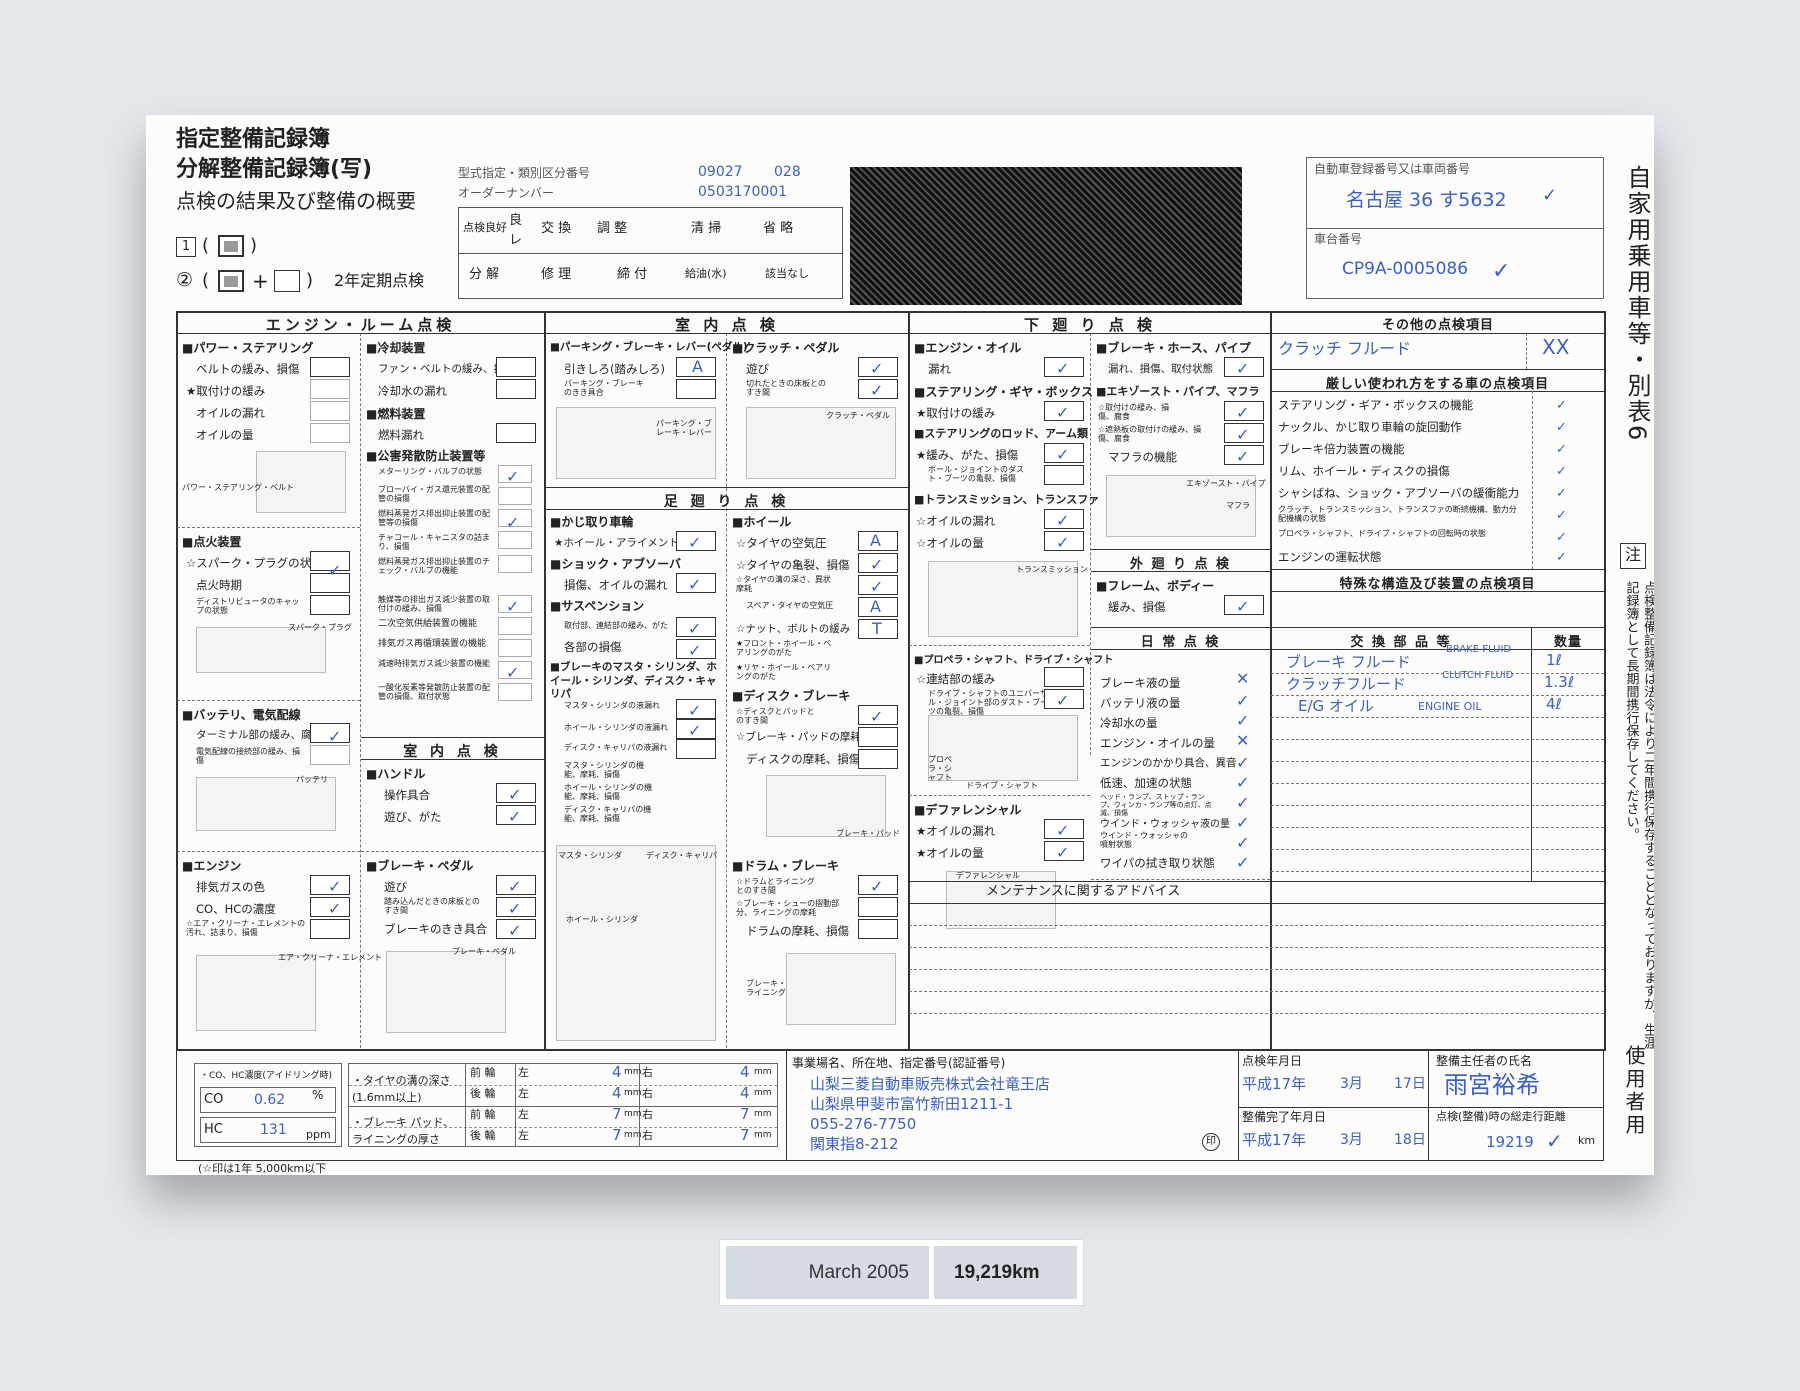  I want to click on susp-item-1: 各部の損傷, so click(593, 647).